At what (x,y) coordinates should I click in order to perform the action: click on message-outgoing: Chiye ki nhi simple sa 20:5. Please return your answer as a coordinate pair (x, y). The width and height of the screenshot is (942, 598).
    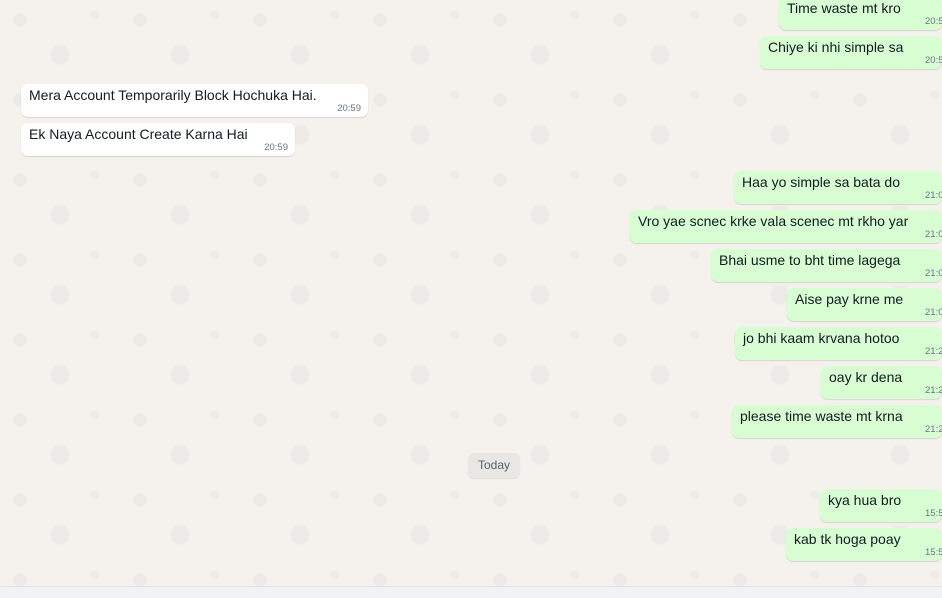
    Looking at the image, I should click on (851, 52).